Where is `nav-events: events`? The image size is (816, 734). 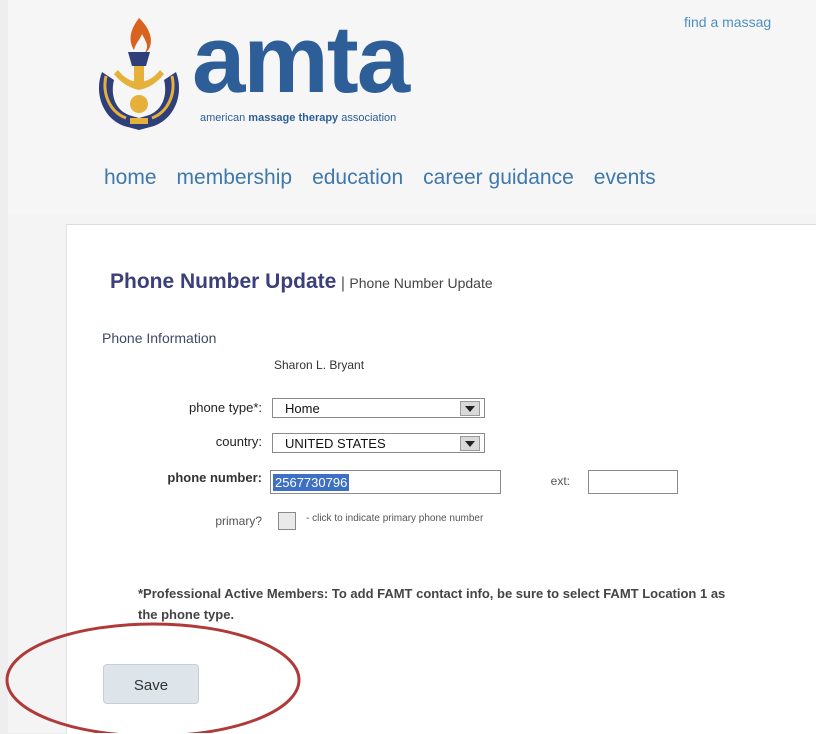 nav-events: events is located at coordinates (625, 178).